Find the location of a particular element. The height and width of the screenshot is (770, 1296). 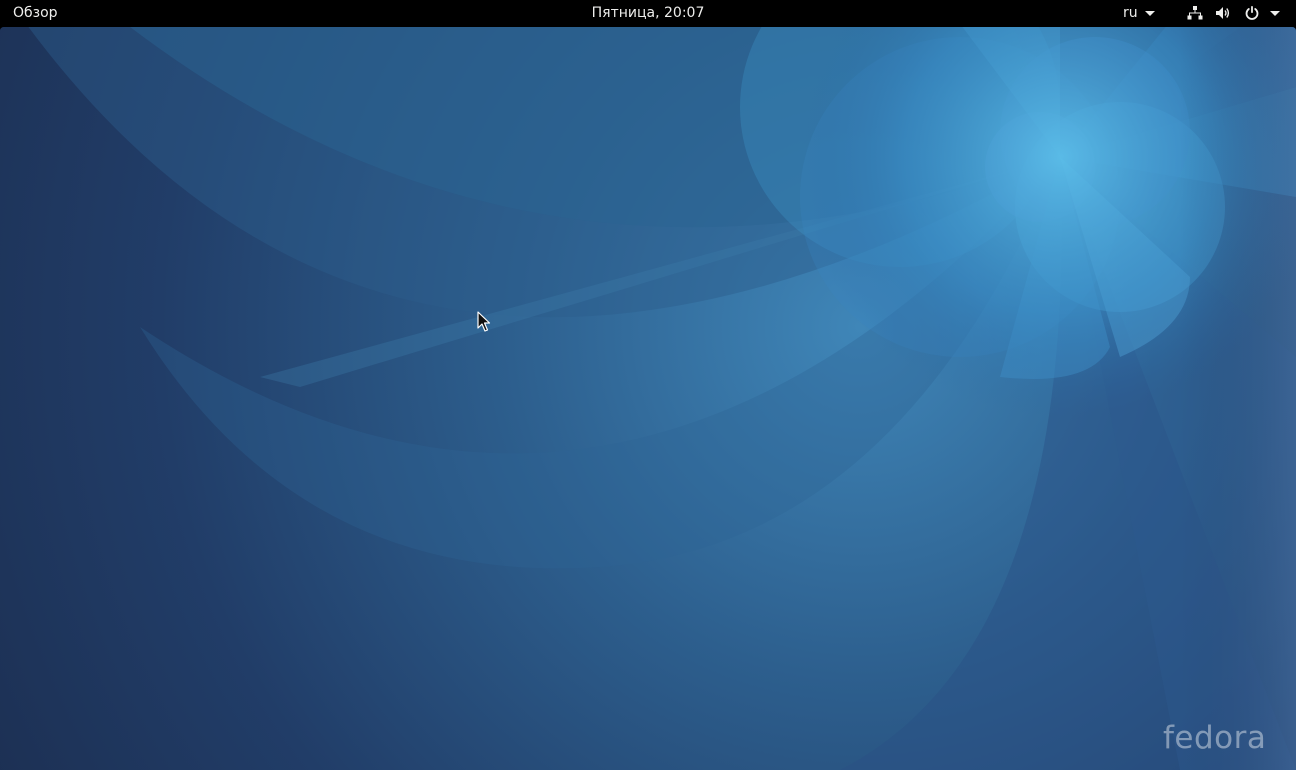

activities-button: Обзор is located at coordinates (35, 13).